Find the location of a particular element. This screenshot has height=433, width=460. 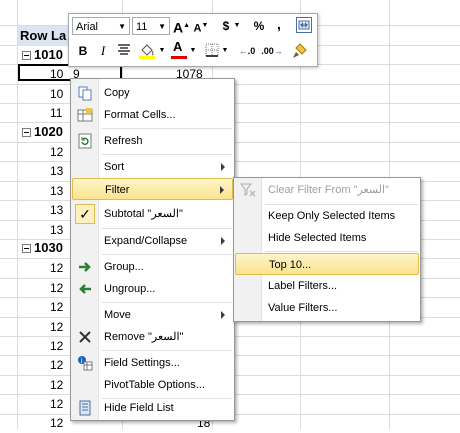

format-painter-button is located at coordinates (300, 51).